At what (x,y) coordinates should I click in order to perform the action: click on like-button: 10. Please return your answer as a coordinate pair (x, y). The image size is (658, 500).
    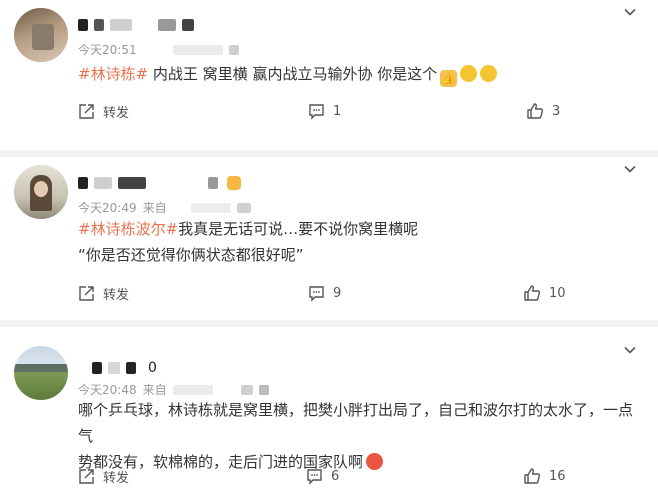
    Looking at the image, I should click on (544, 293).